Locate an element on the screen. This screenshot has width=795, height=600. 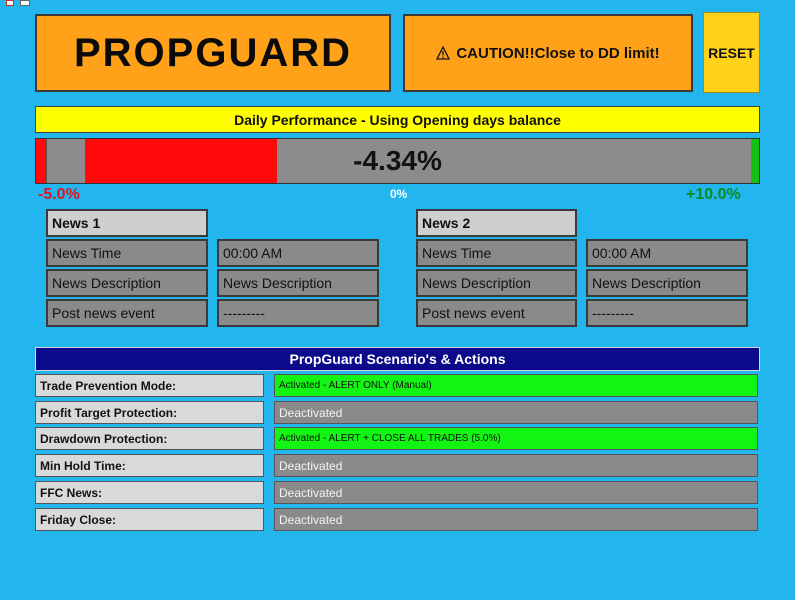
news-1-description-value: News Description is located at coordinates (298, 283).